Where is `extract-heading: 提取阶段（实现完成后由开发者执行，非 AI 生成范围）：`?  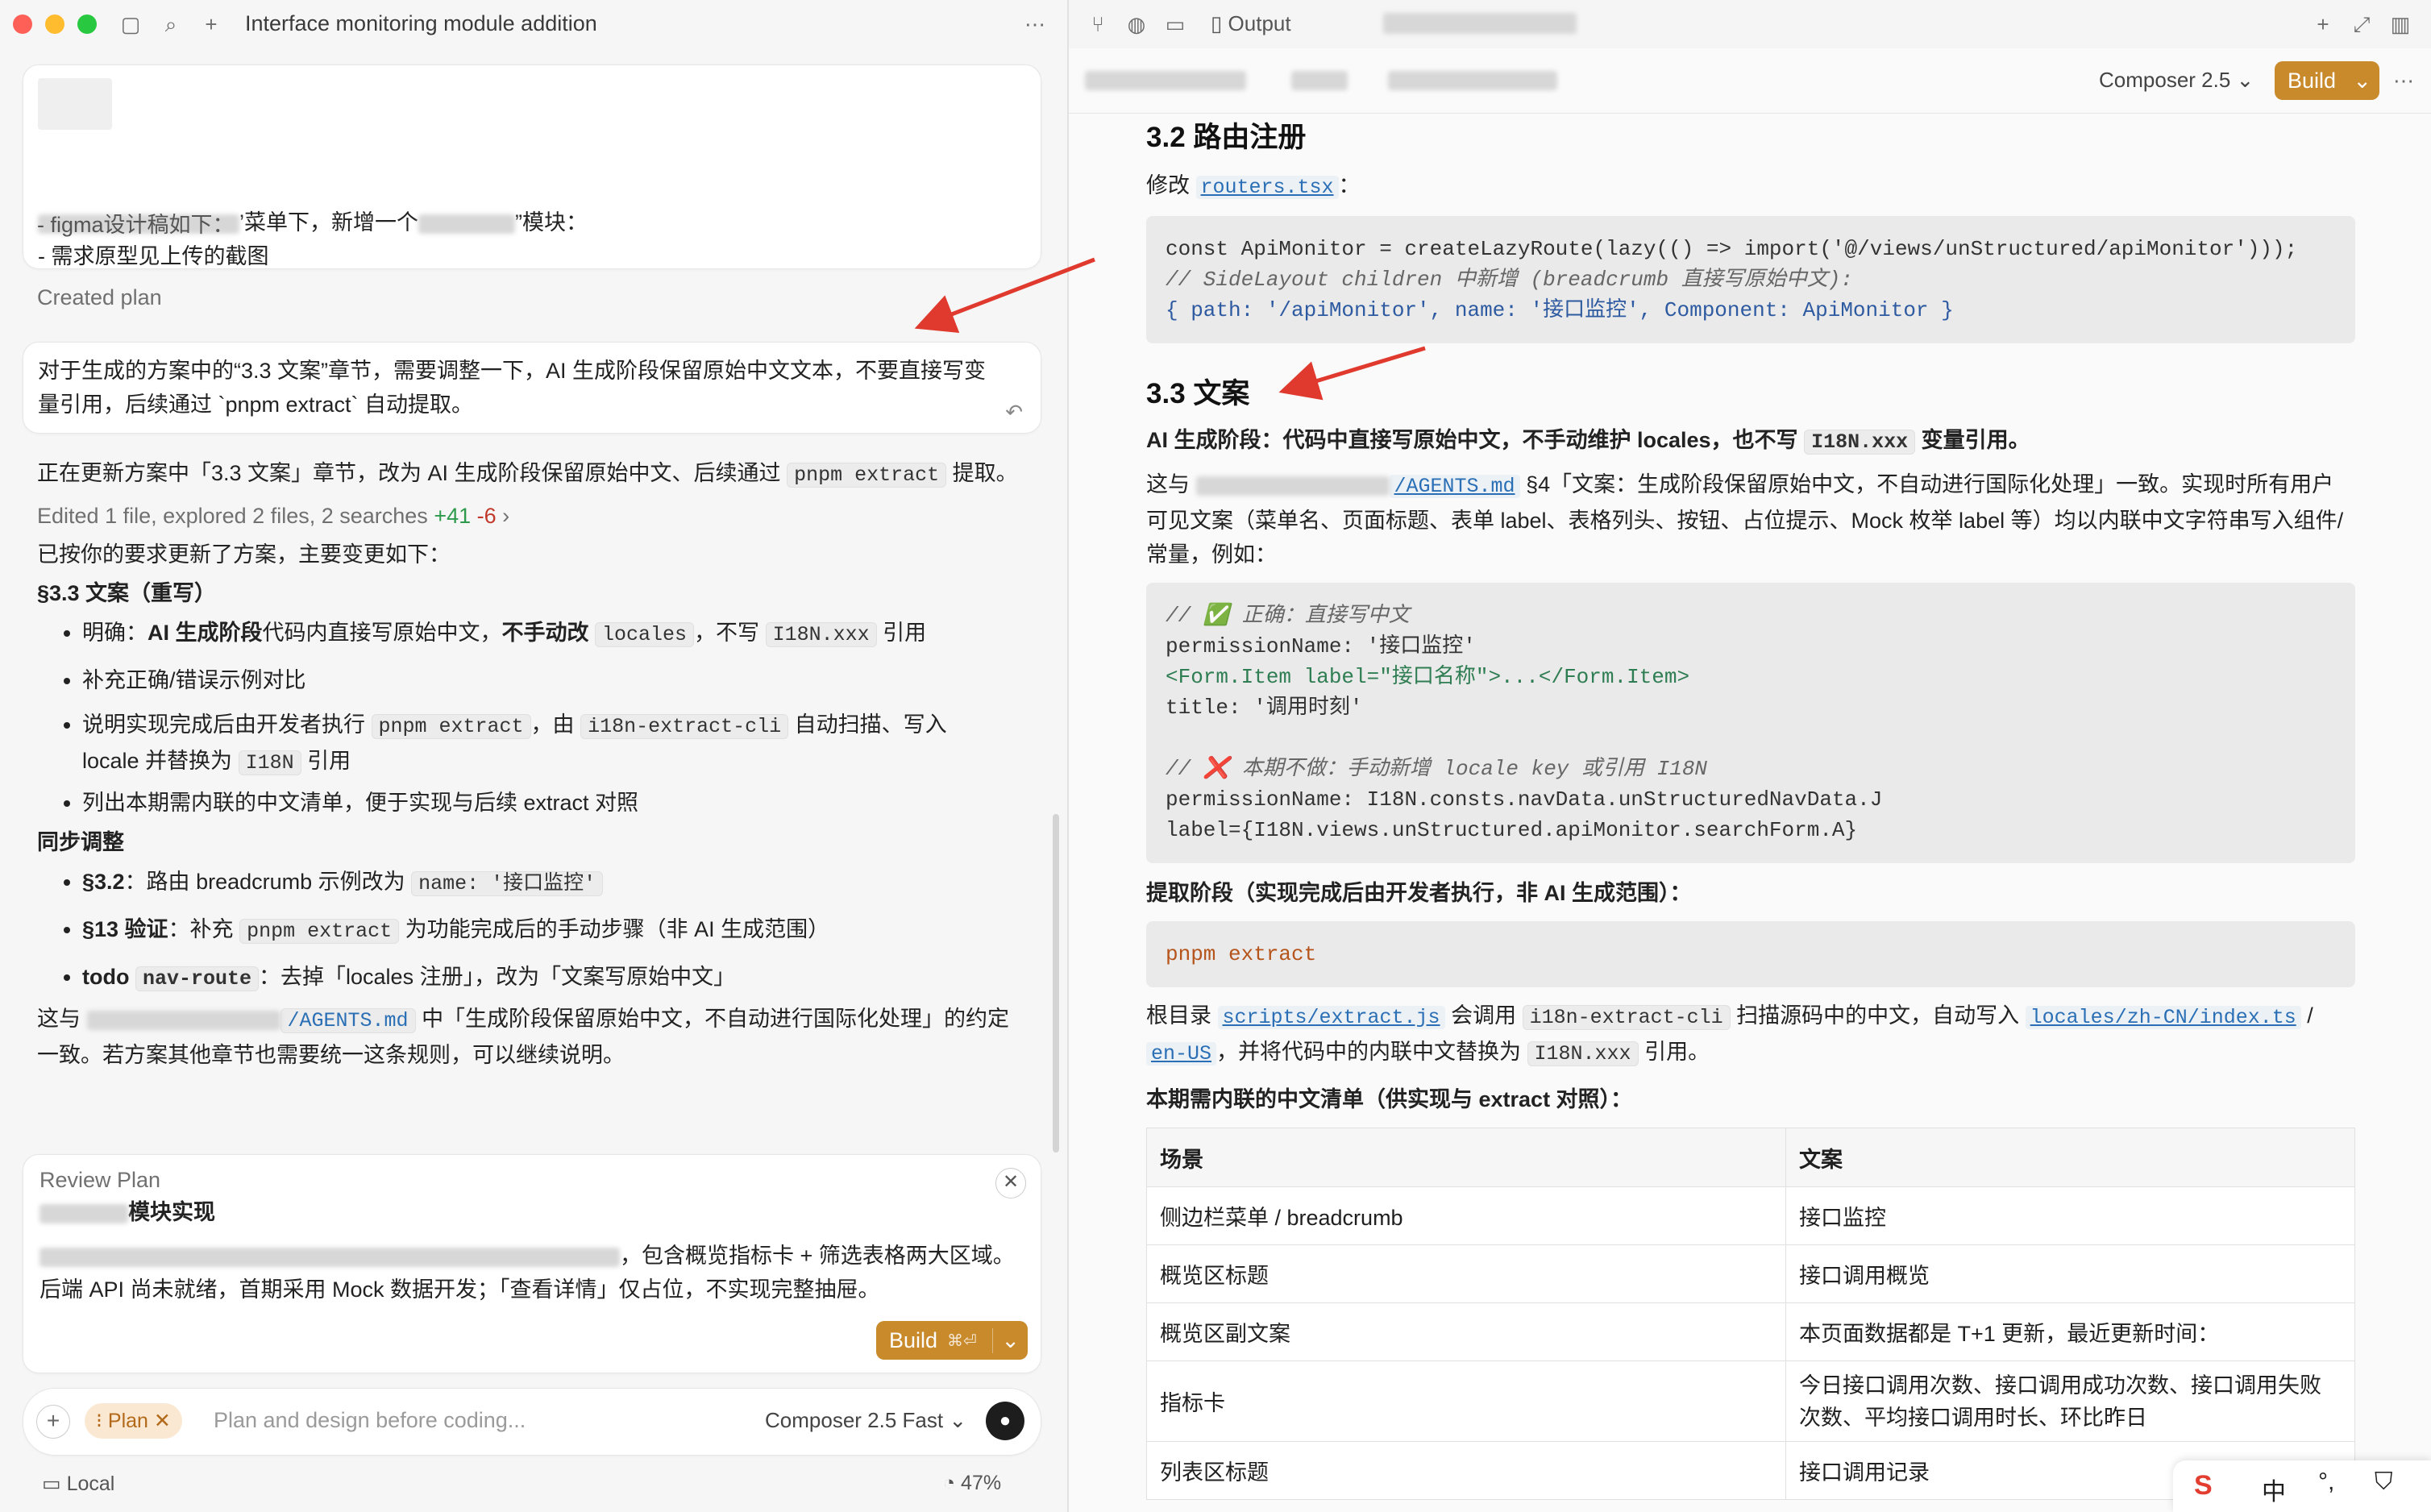 extract-heading: 提取阶段（实现完成后由开发者执行，非 AI 生成范围）： is located at coordinates (1419, 893).